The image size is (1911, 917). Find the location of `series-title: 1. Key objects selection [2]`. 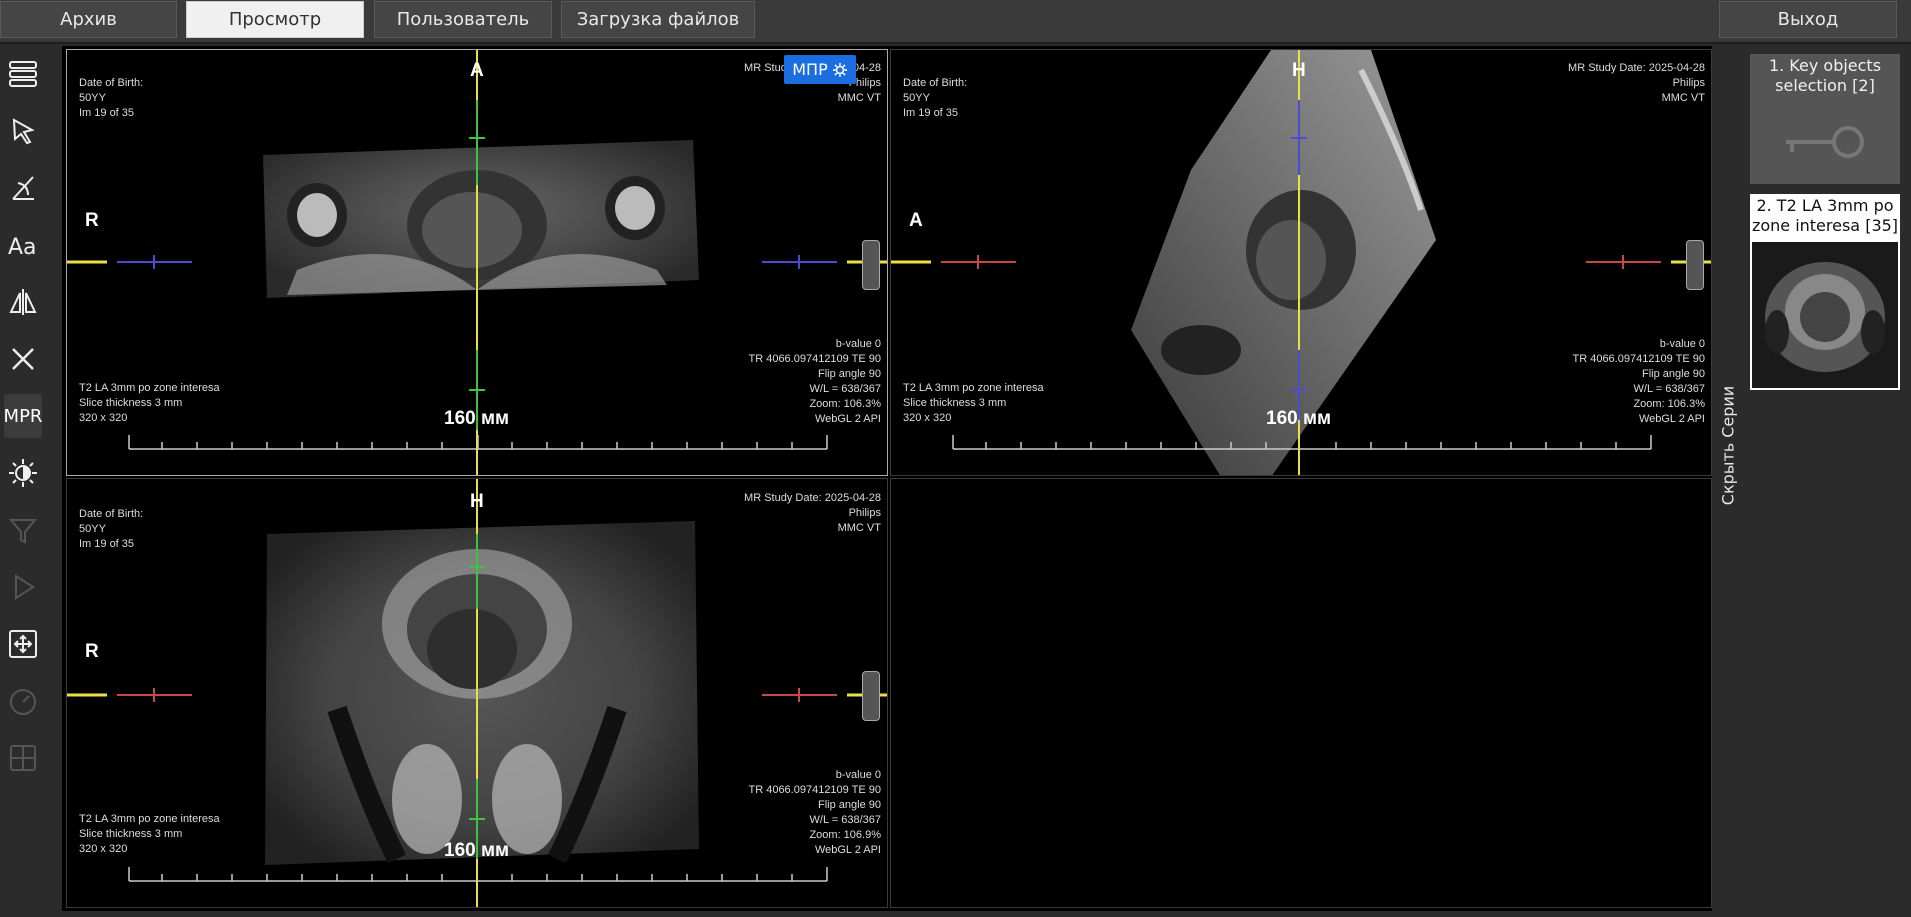

series-title: 1. Key objects selection [2] is located at coordinates (1825, 75).